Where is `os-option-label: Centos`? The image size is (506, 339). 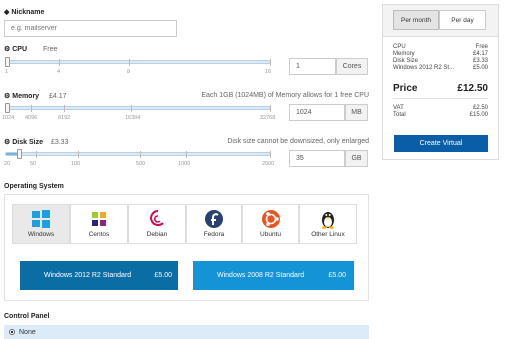 os-option-label: Centos is located at coordinates (99, 234).